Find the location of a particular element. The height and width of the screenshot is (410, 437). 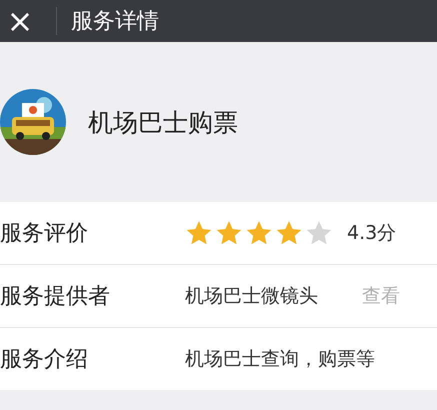

page-title: 服务详情 is located at coordinates (115, 22).